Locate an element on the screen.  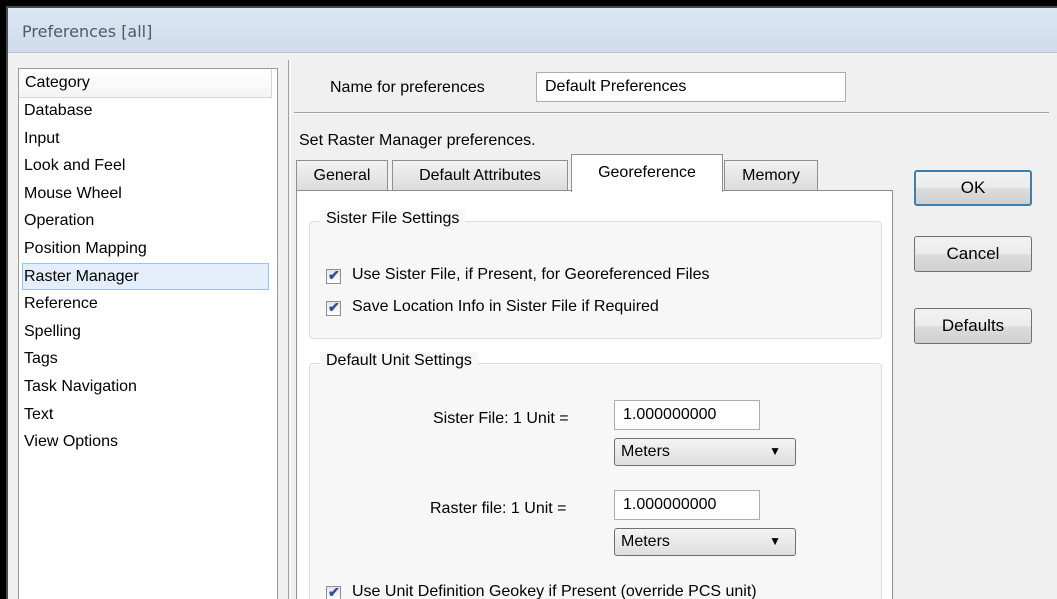
category-item-input: Input is located at coordinates (144, 139).